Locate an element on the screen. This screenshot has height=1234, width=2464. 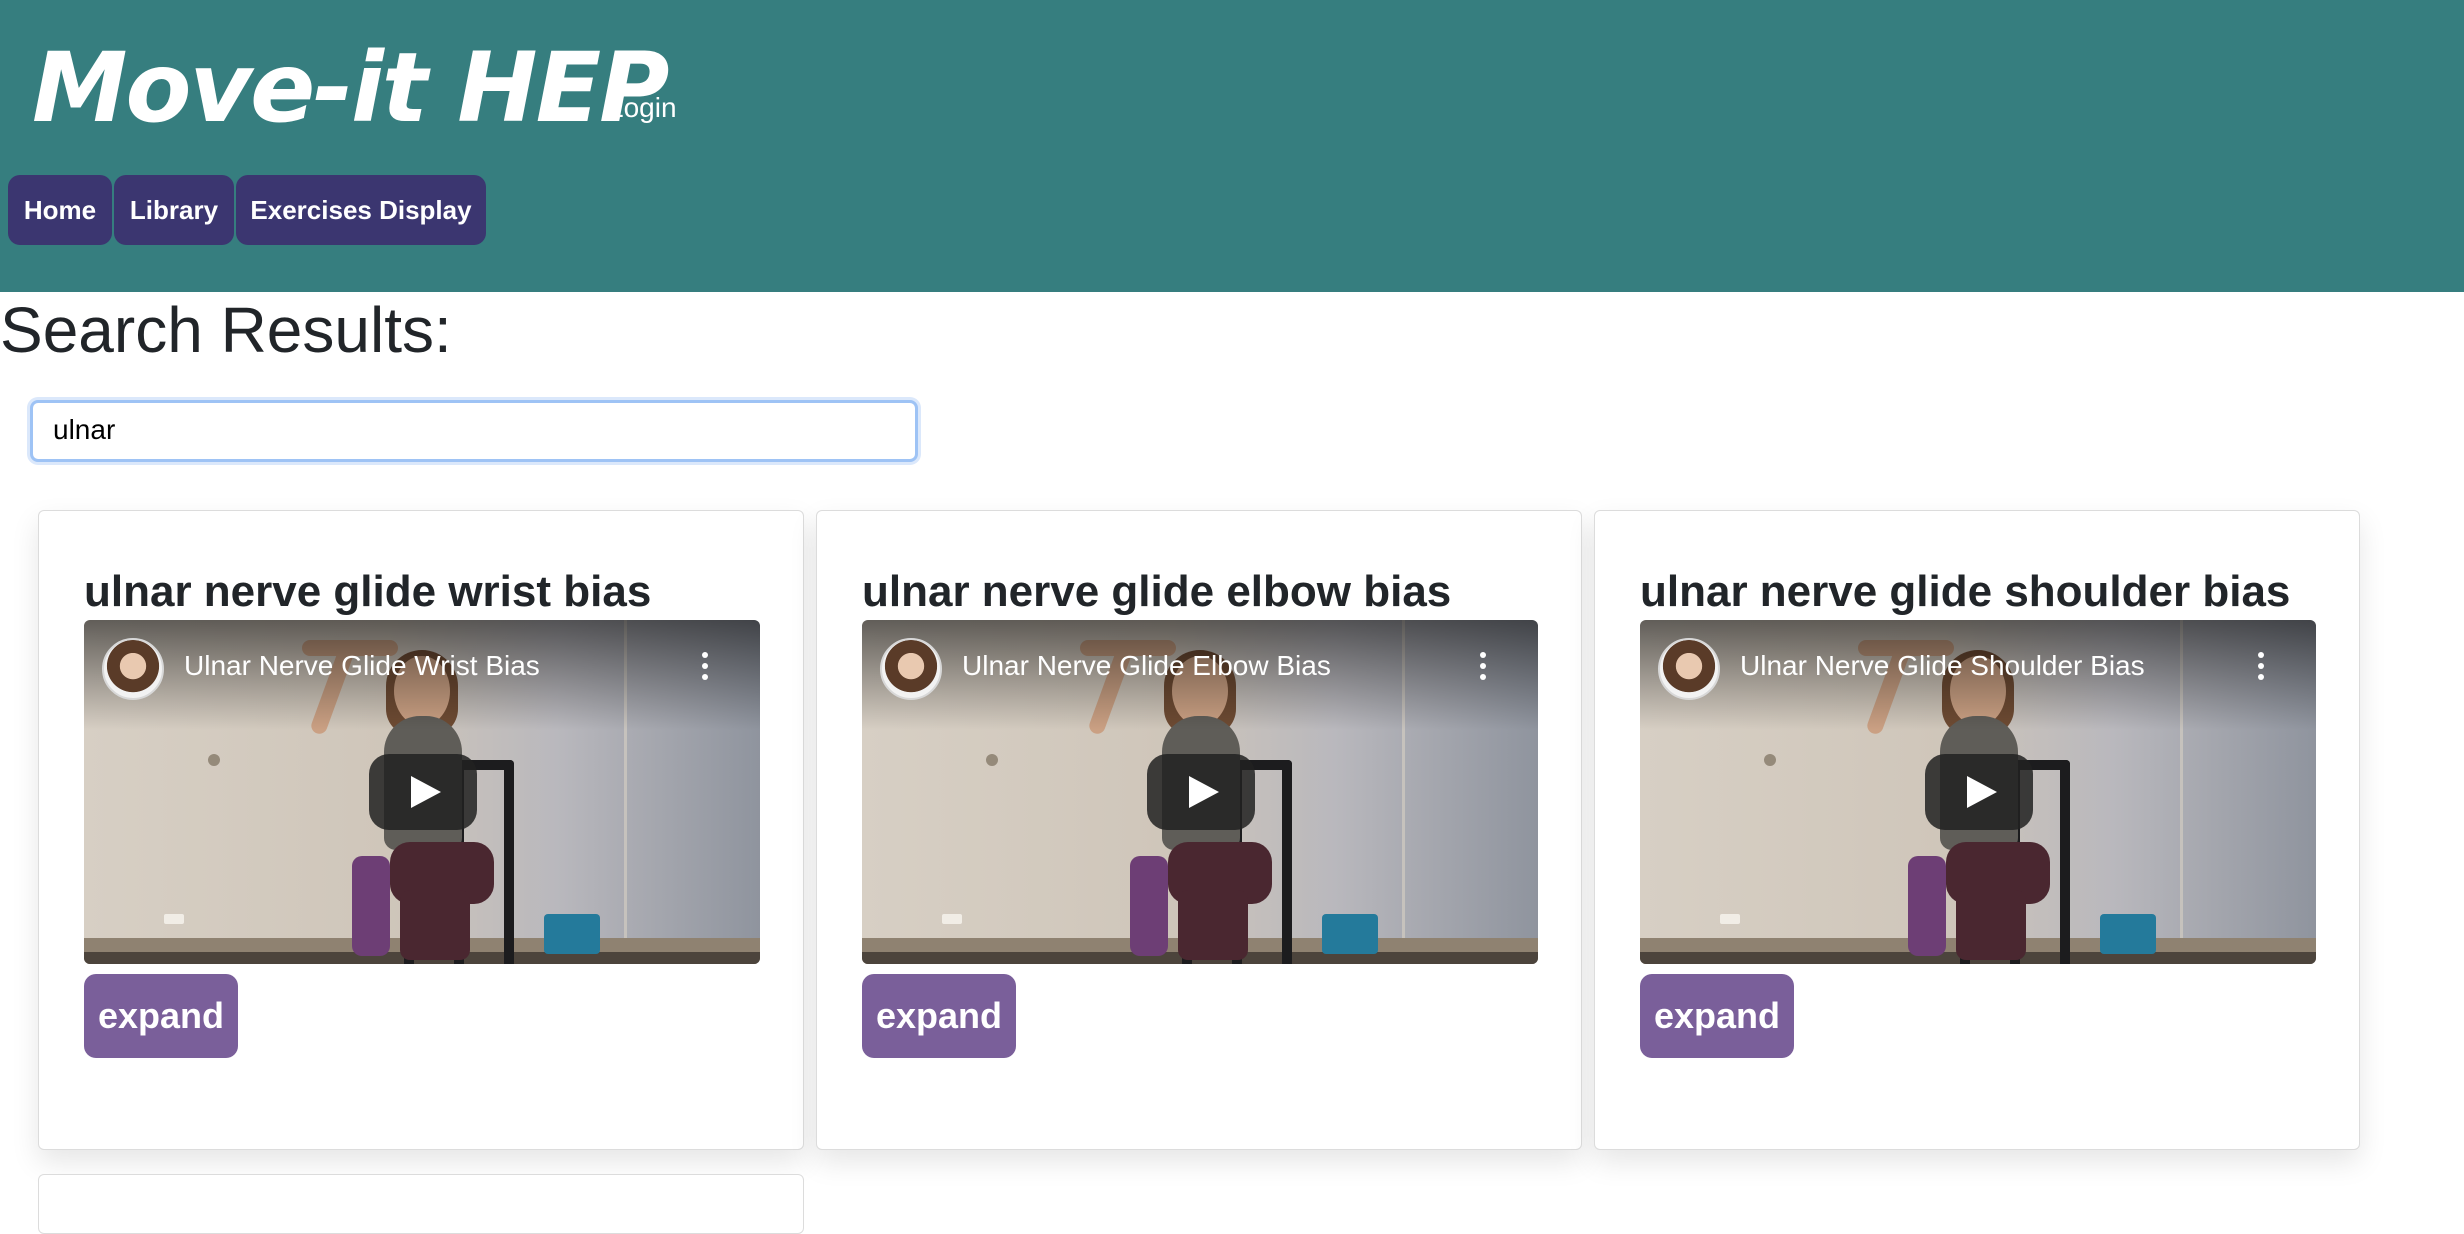
nav-library-button: Library is located at coordinates (174, 210).